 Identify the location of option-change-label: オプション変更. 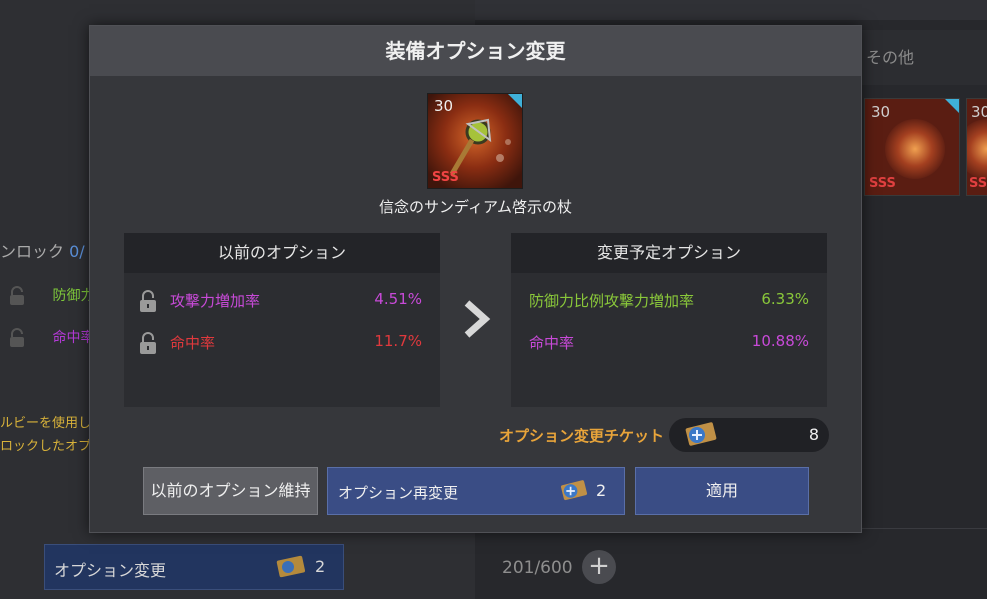
(110, 570).